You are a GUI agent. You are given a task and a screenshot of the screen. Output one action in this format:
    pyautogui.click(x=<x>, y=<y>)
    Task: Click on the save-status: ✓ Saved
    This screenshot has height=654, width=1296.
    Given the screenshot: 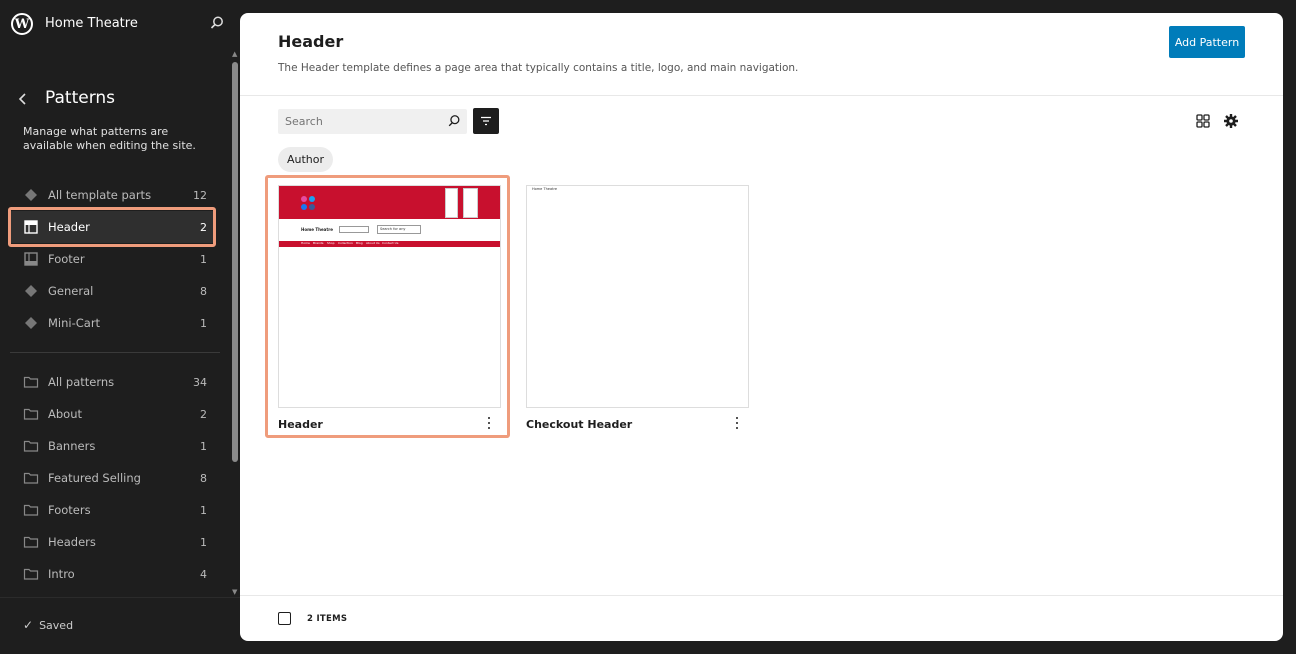 What is the action you would take?
    pyautogui.click(x=48, y=625)
    